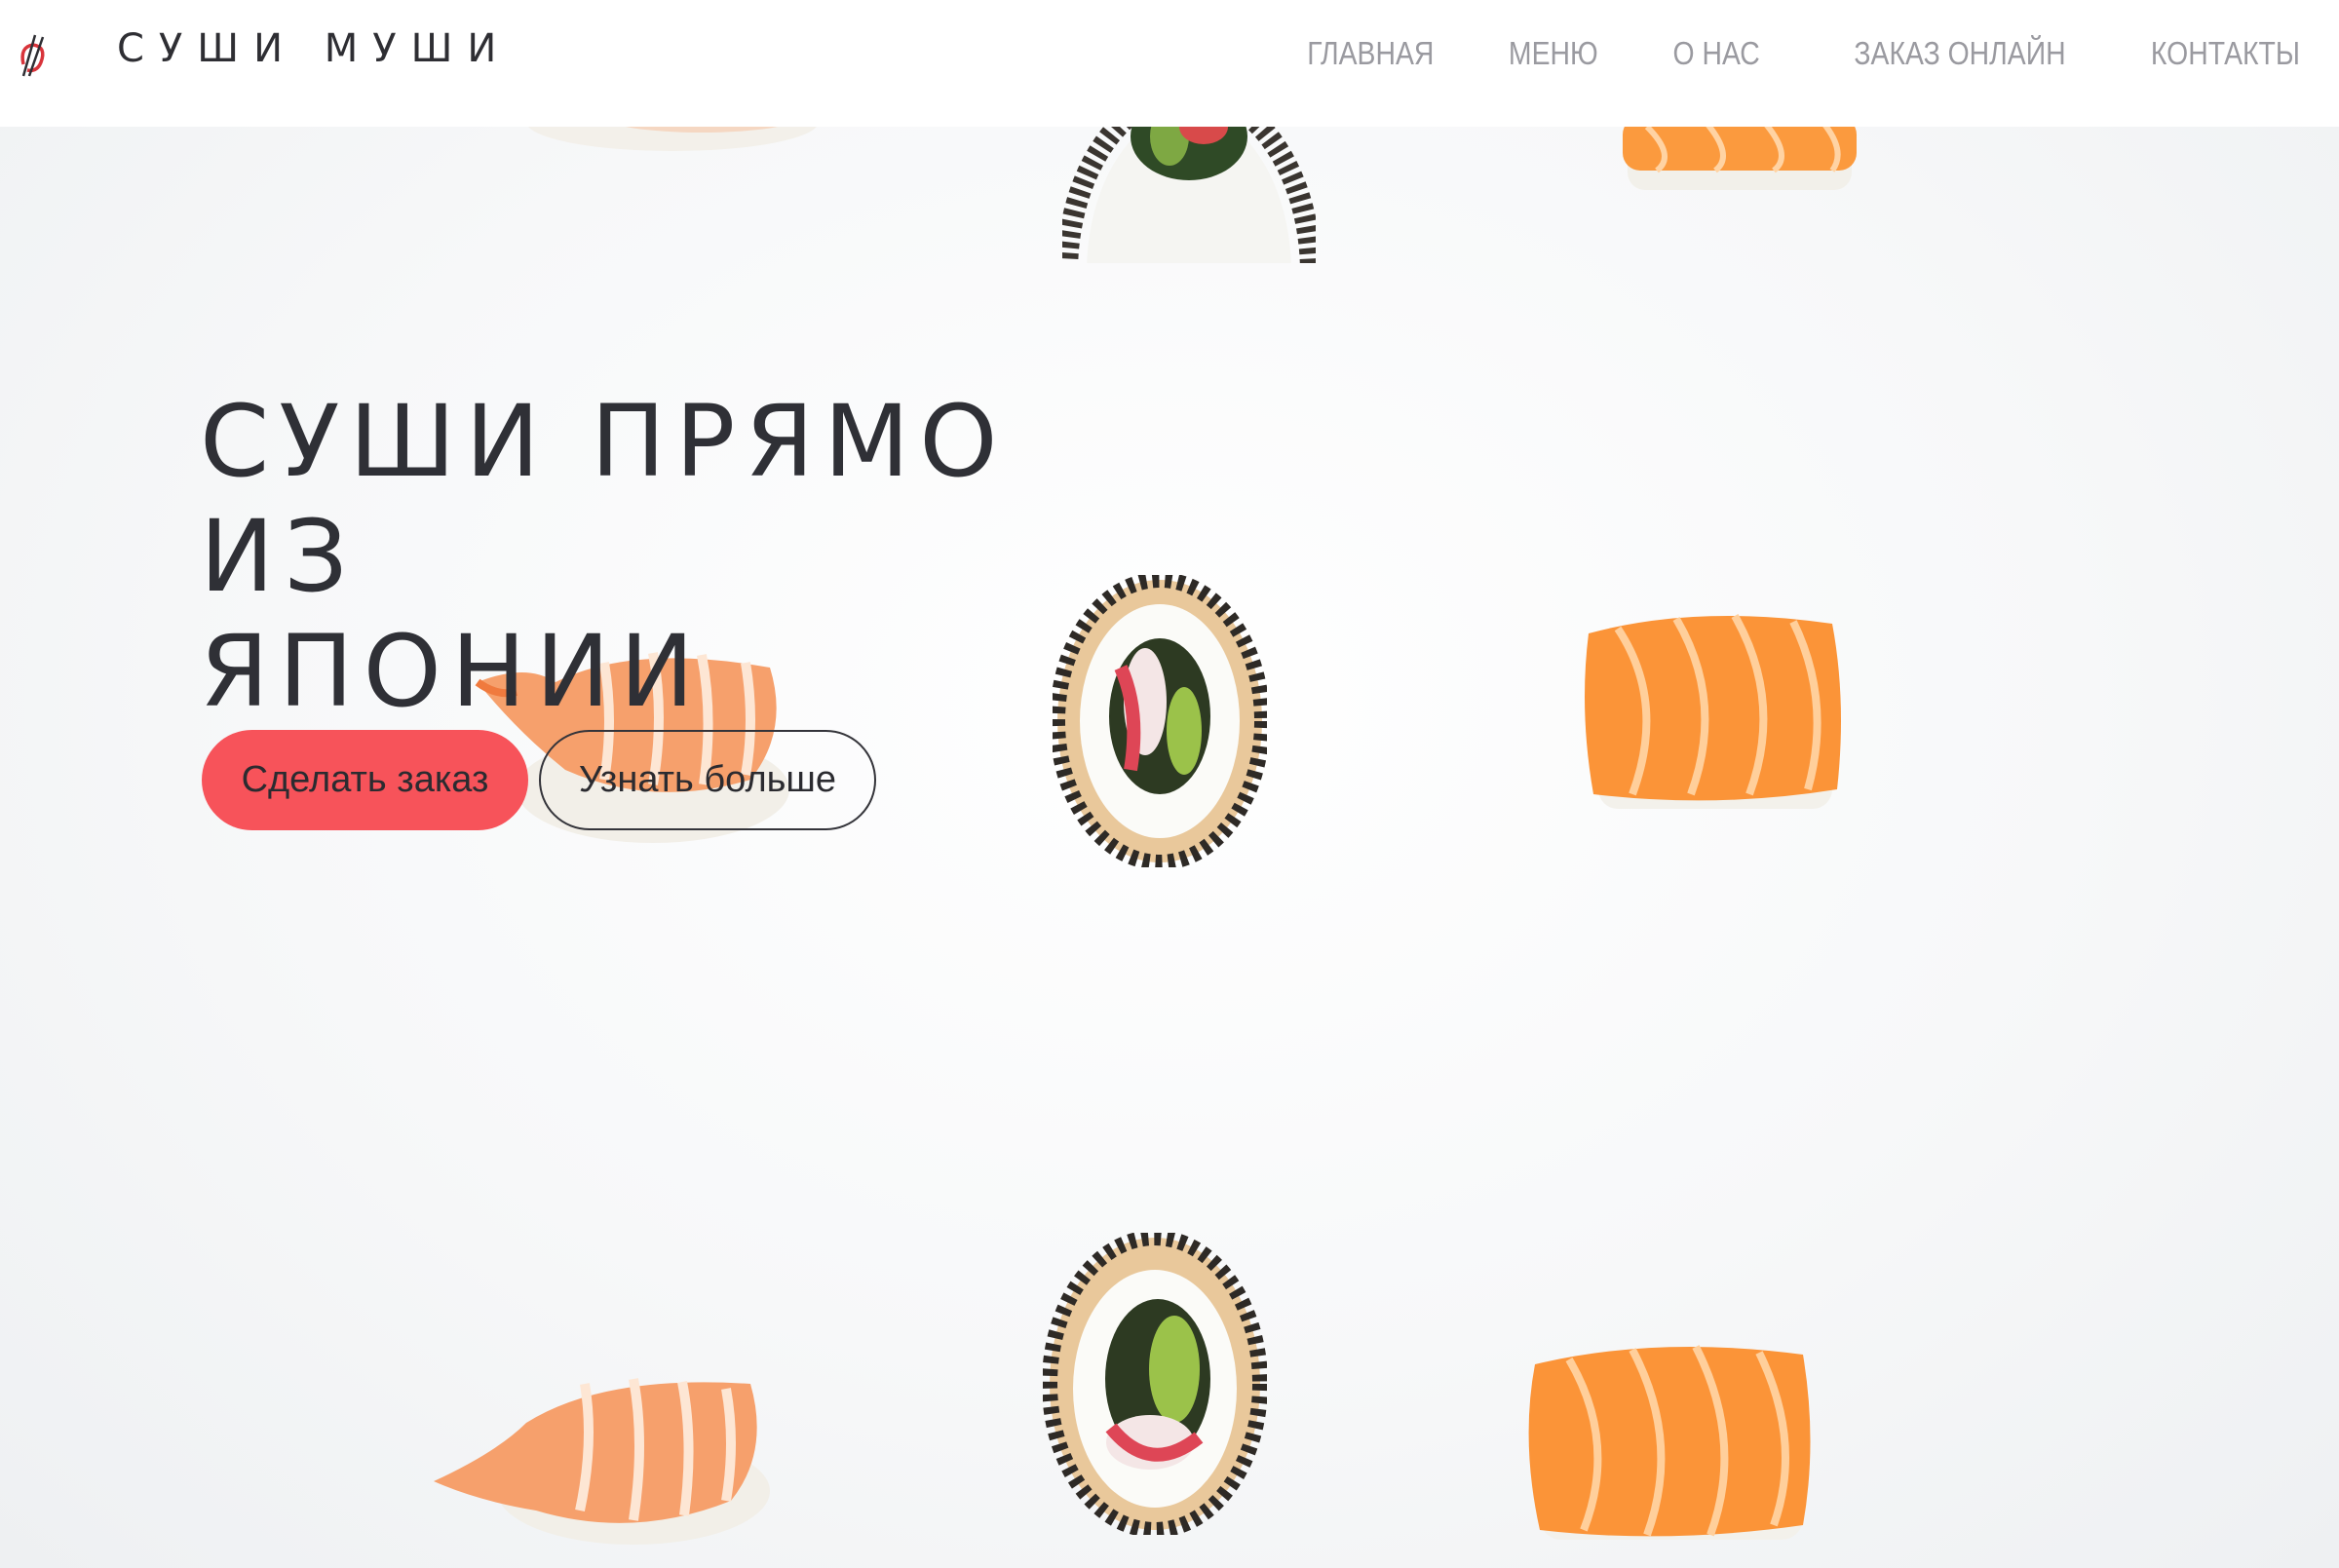 This screenshot has width=2339, height=1568. Describe the element at coordinates (1553, 53) in the screenshot. I see `nav-item-menu: МЕНЮ` at that location.